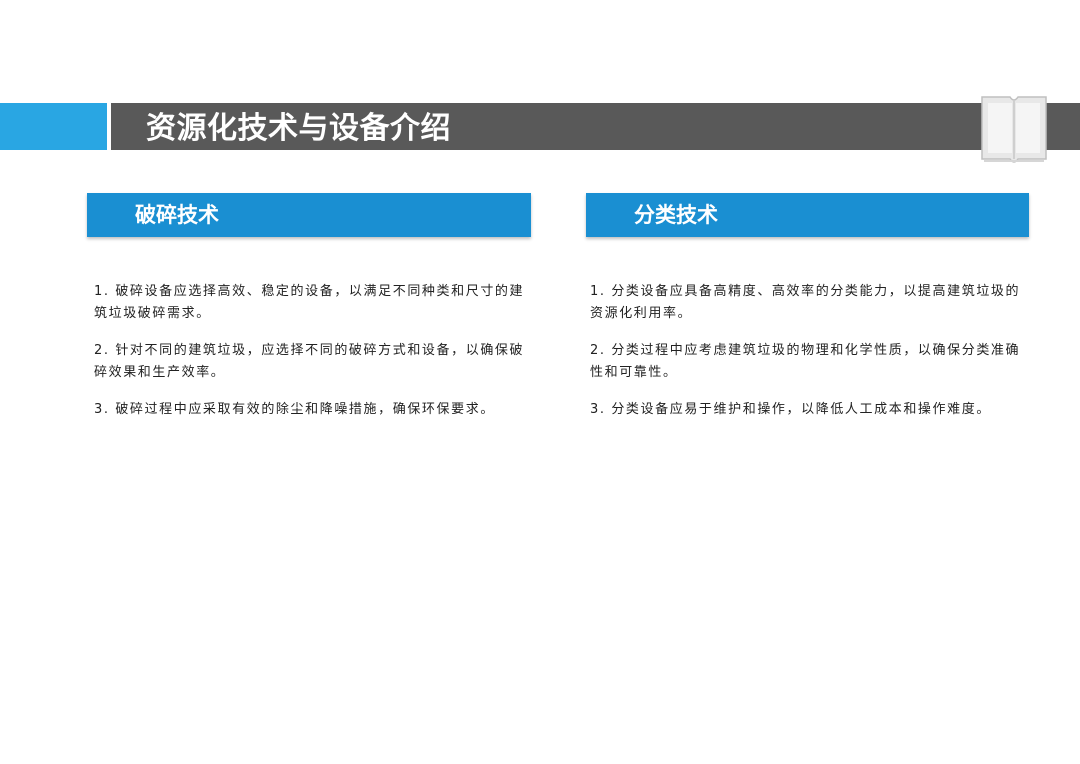 The image size is (1080, 764). Describe the element at coordinates (294, 409) in the screenshot. I see `list-item: 3. 破碎过程中应采取有效的除尘和降噪措施，确保环保要求。` at that location.